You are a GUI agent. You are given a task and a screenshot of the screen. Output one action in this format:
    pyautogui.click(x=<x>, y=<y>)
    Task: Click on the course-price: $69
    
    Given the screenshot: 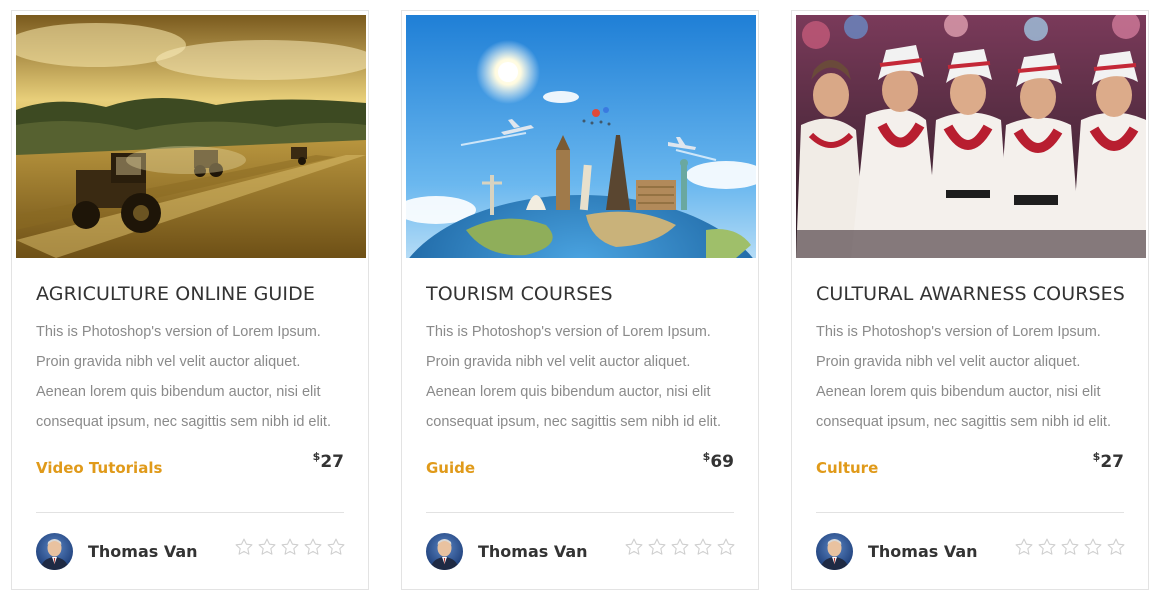 What is the action you would take?
    pyautogui.click(x=718, y=461)
    